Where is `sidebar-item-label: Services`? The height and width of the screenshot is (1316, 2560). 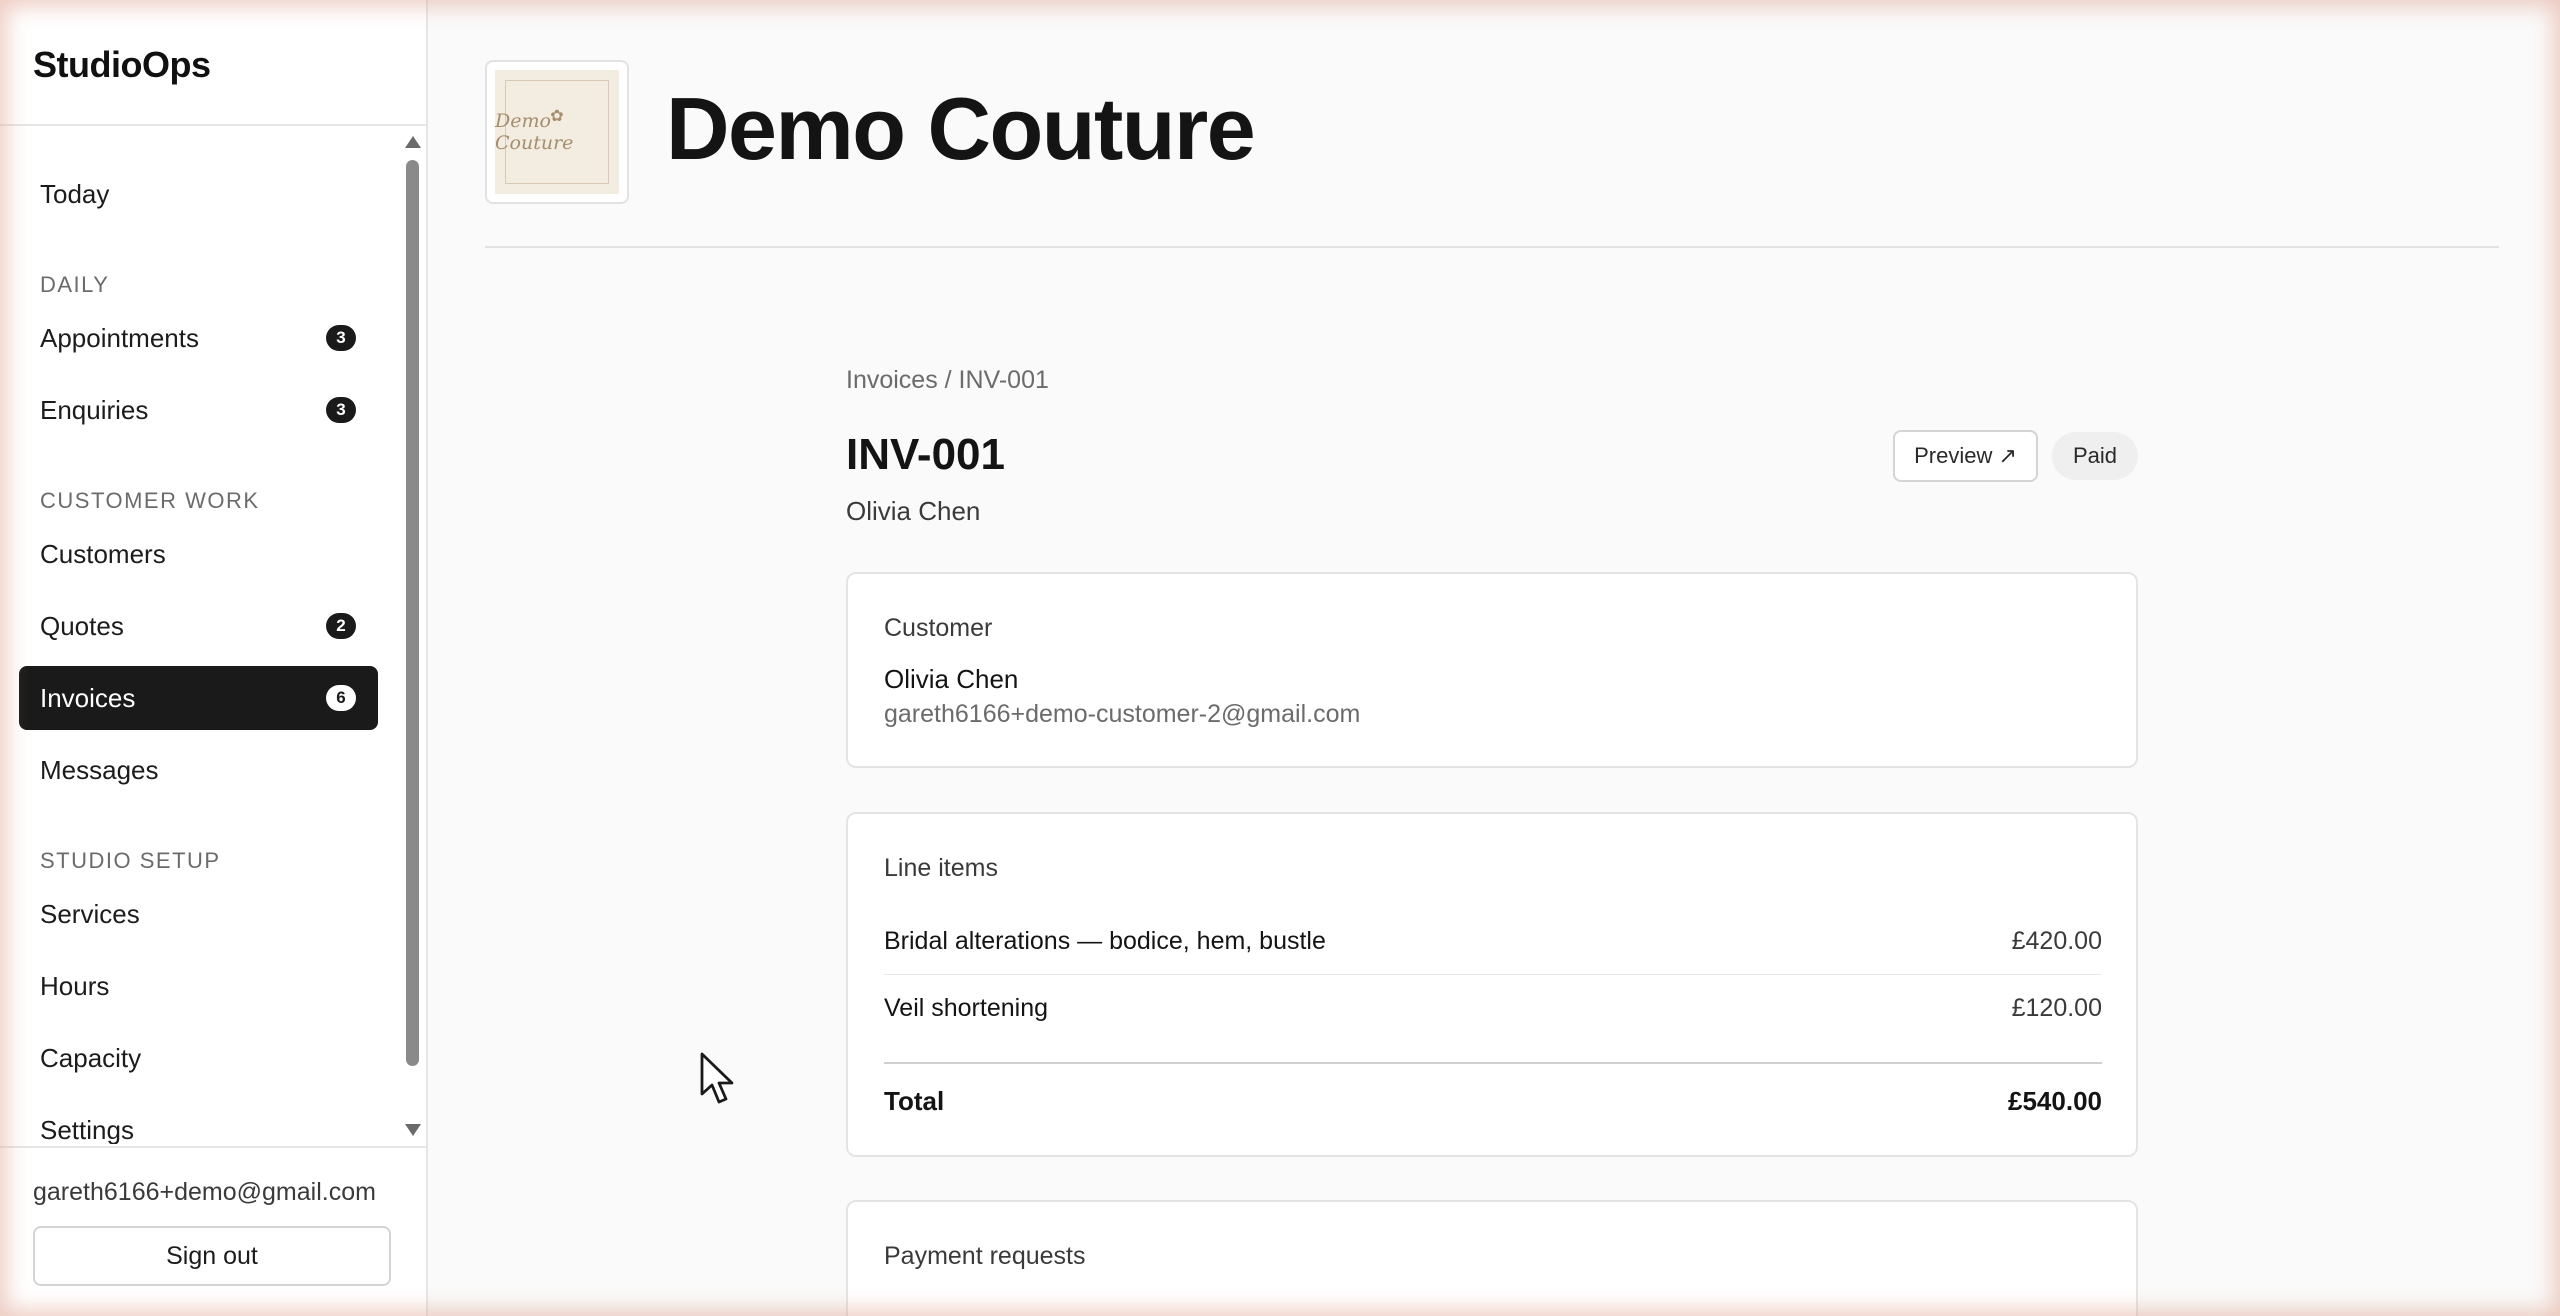
sidebar-item-label: Services is located at coordinates (90, 913).